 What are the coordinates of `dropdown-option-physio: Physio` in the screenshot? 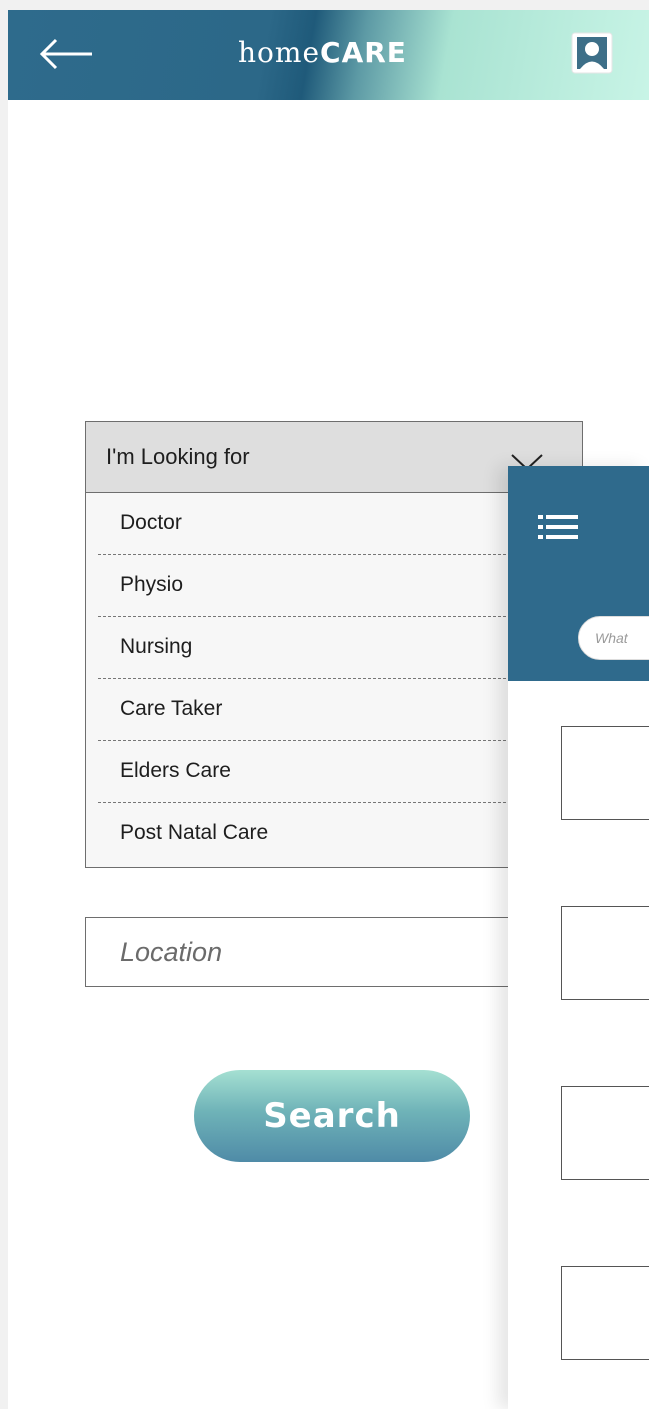 It's located at (337, 586).